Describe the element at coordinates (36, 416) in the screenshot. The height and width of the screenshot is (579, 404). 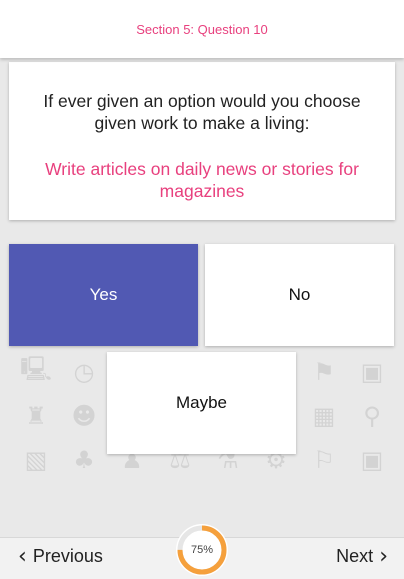
I see `desk-icon: ♜` at that location.